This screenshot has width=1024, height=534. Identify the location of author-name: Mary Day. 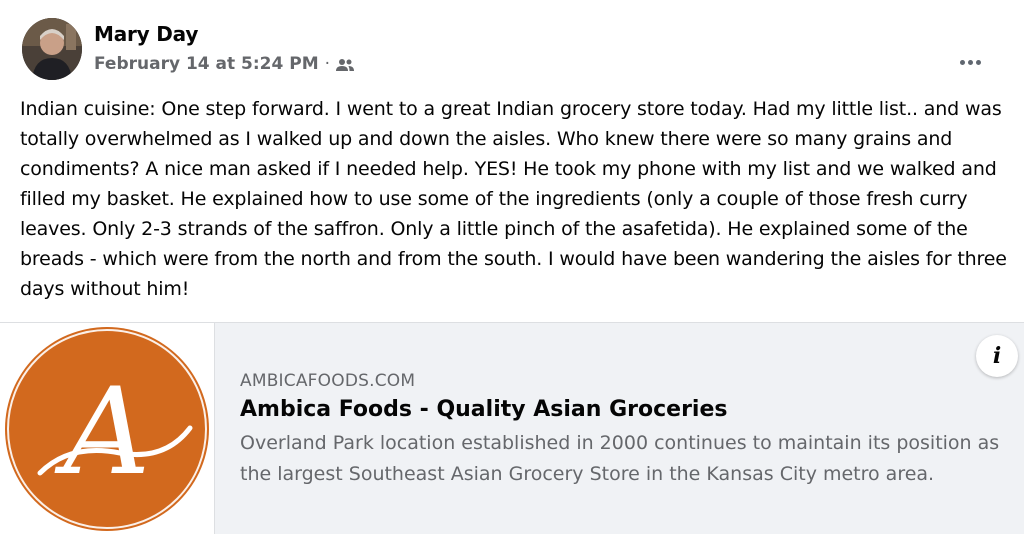
(146, 34).